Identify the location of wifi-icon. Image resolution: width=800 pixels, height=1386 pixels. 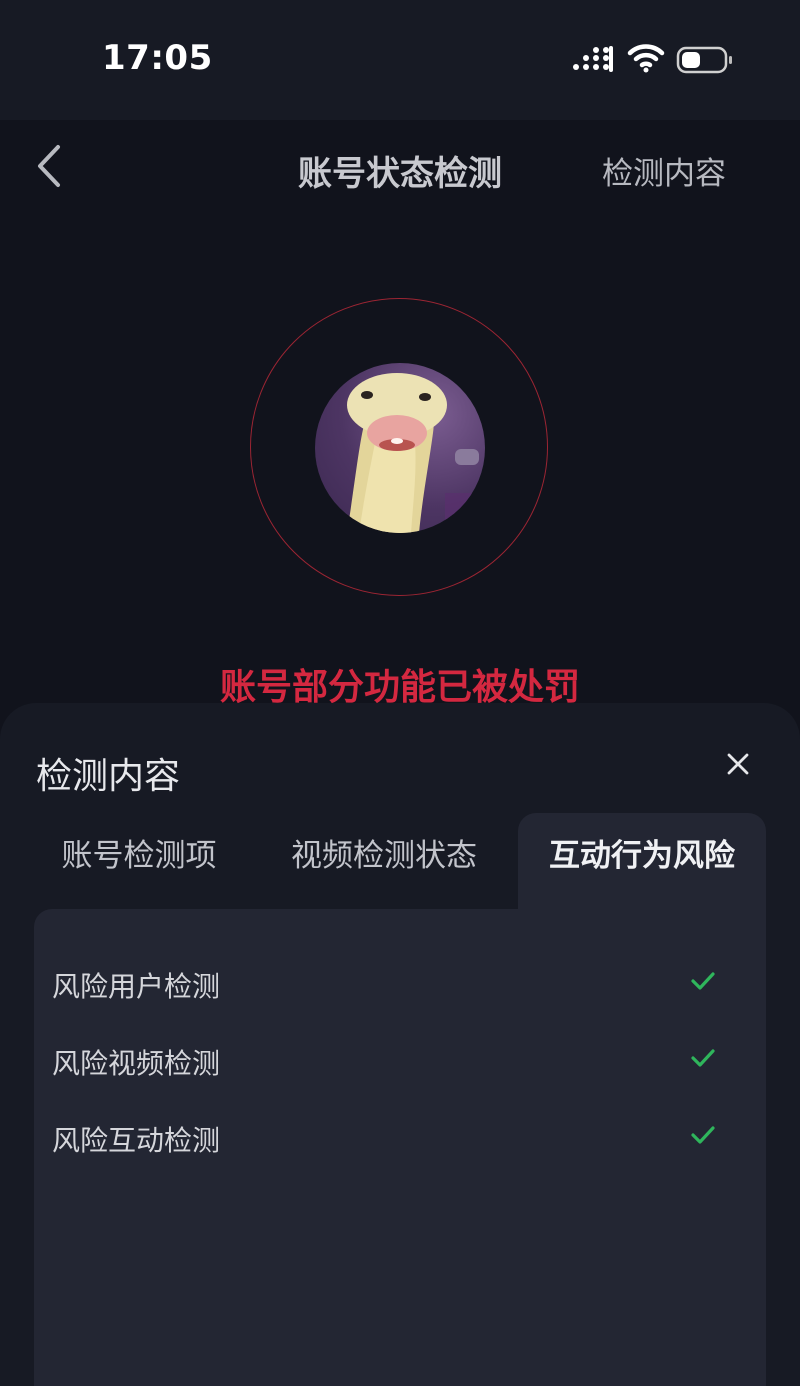
(646, 60).